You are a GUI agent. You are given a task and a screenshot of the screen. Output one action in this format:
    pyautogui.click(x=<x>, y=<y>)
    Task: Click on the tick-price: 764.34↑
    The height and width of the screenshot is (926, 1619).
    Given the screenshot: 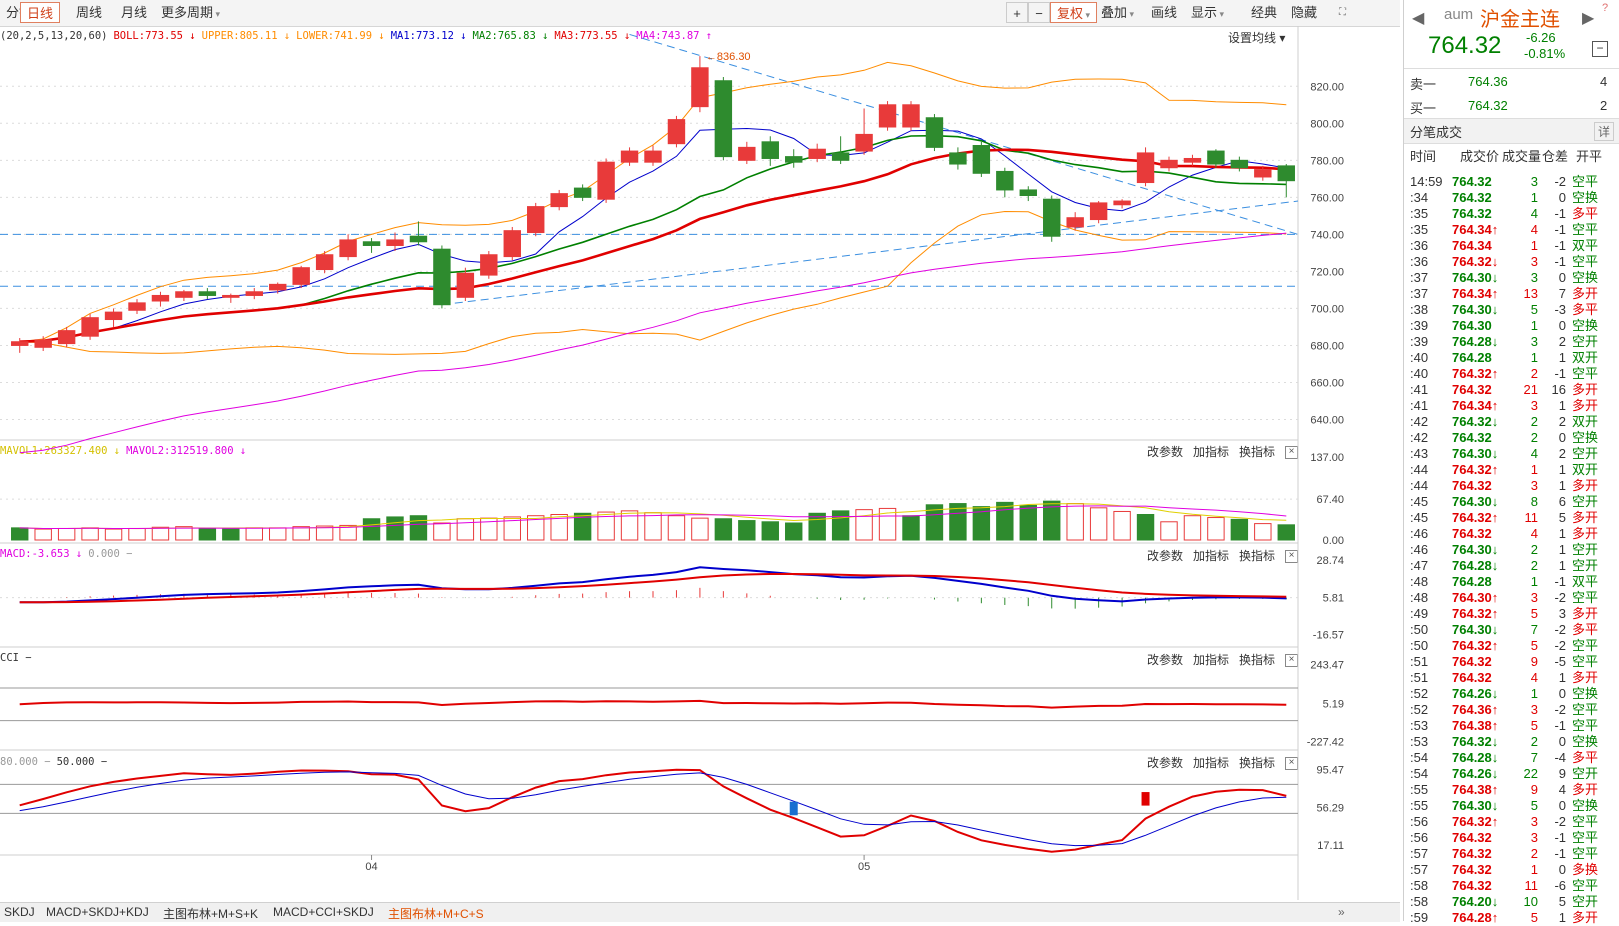 What is the action you would take?
    pyautogui.click(x=1475, y=293)
    